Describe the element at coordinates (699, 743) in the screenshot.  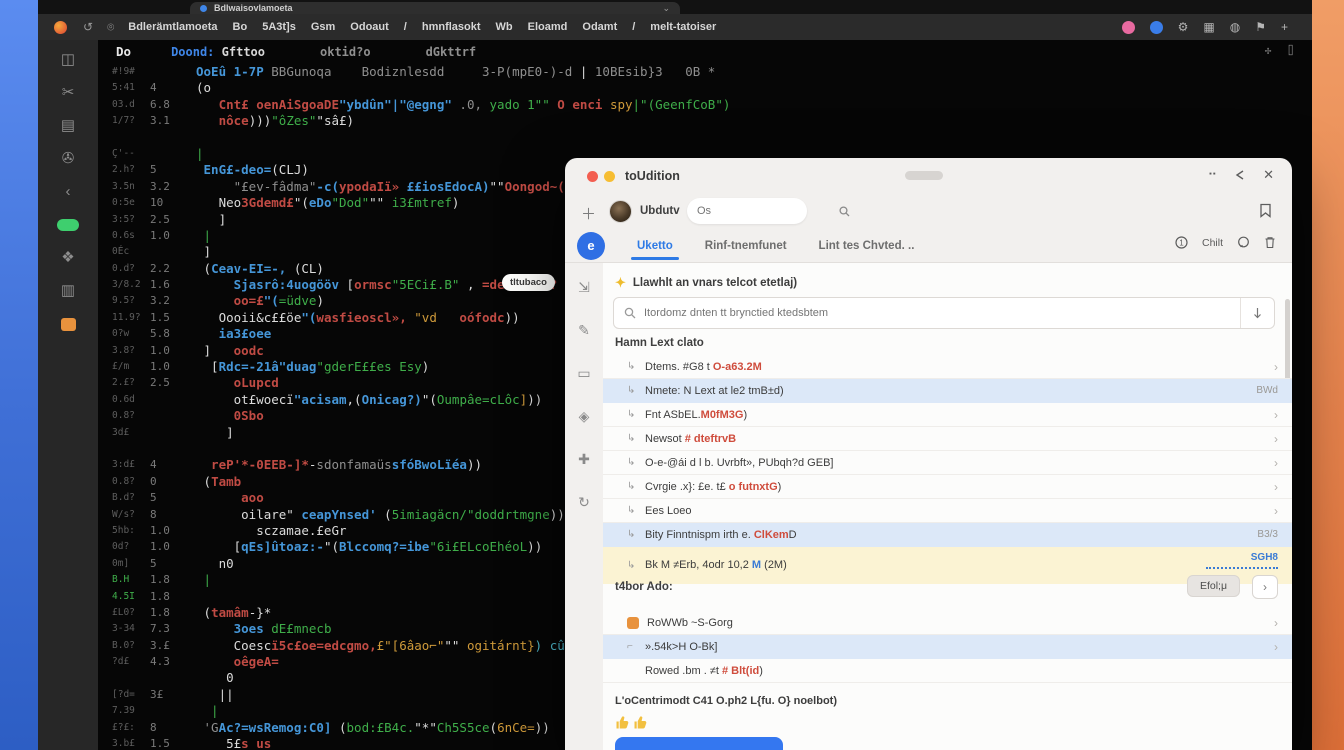
I see `primary-cta-button` at that location.